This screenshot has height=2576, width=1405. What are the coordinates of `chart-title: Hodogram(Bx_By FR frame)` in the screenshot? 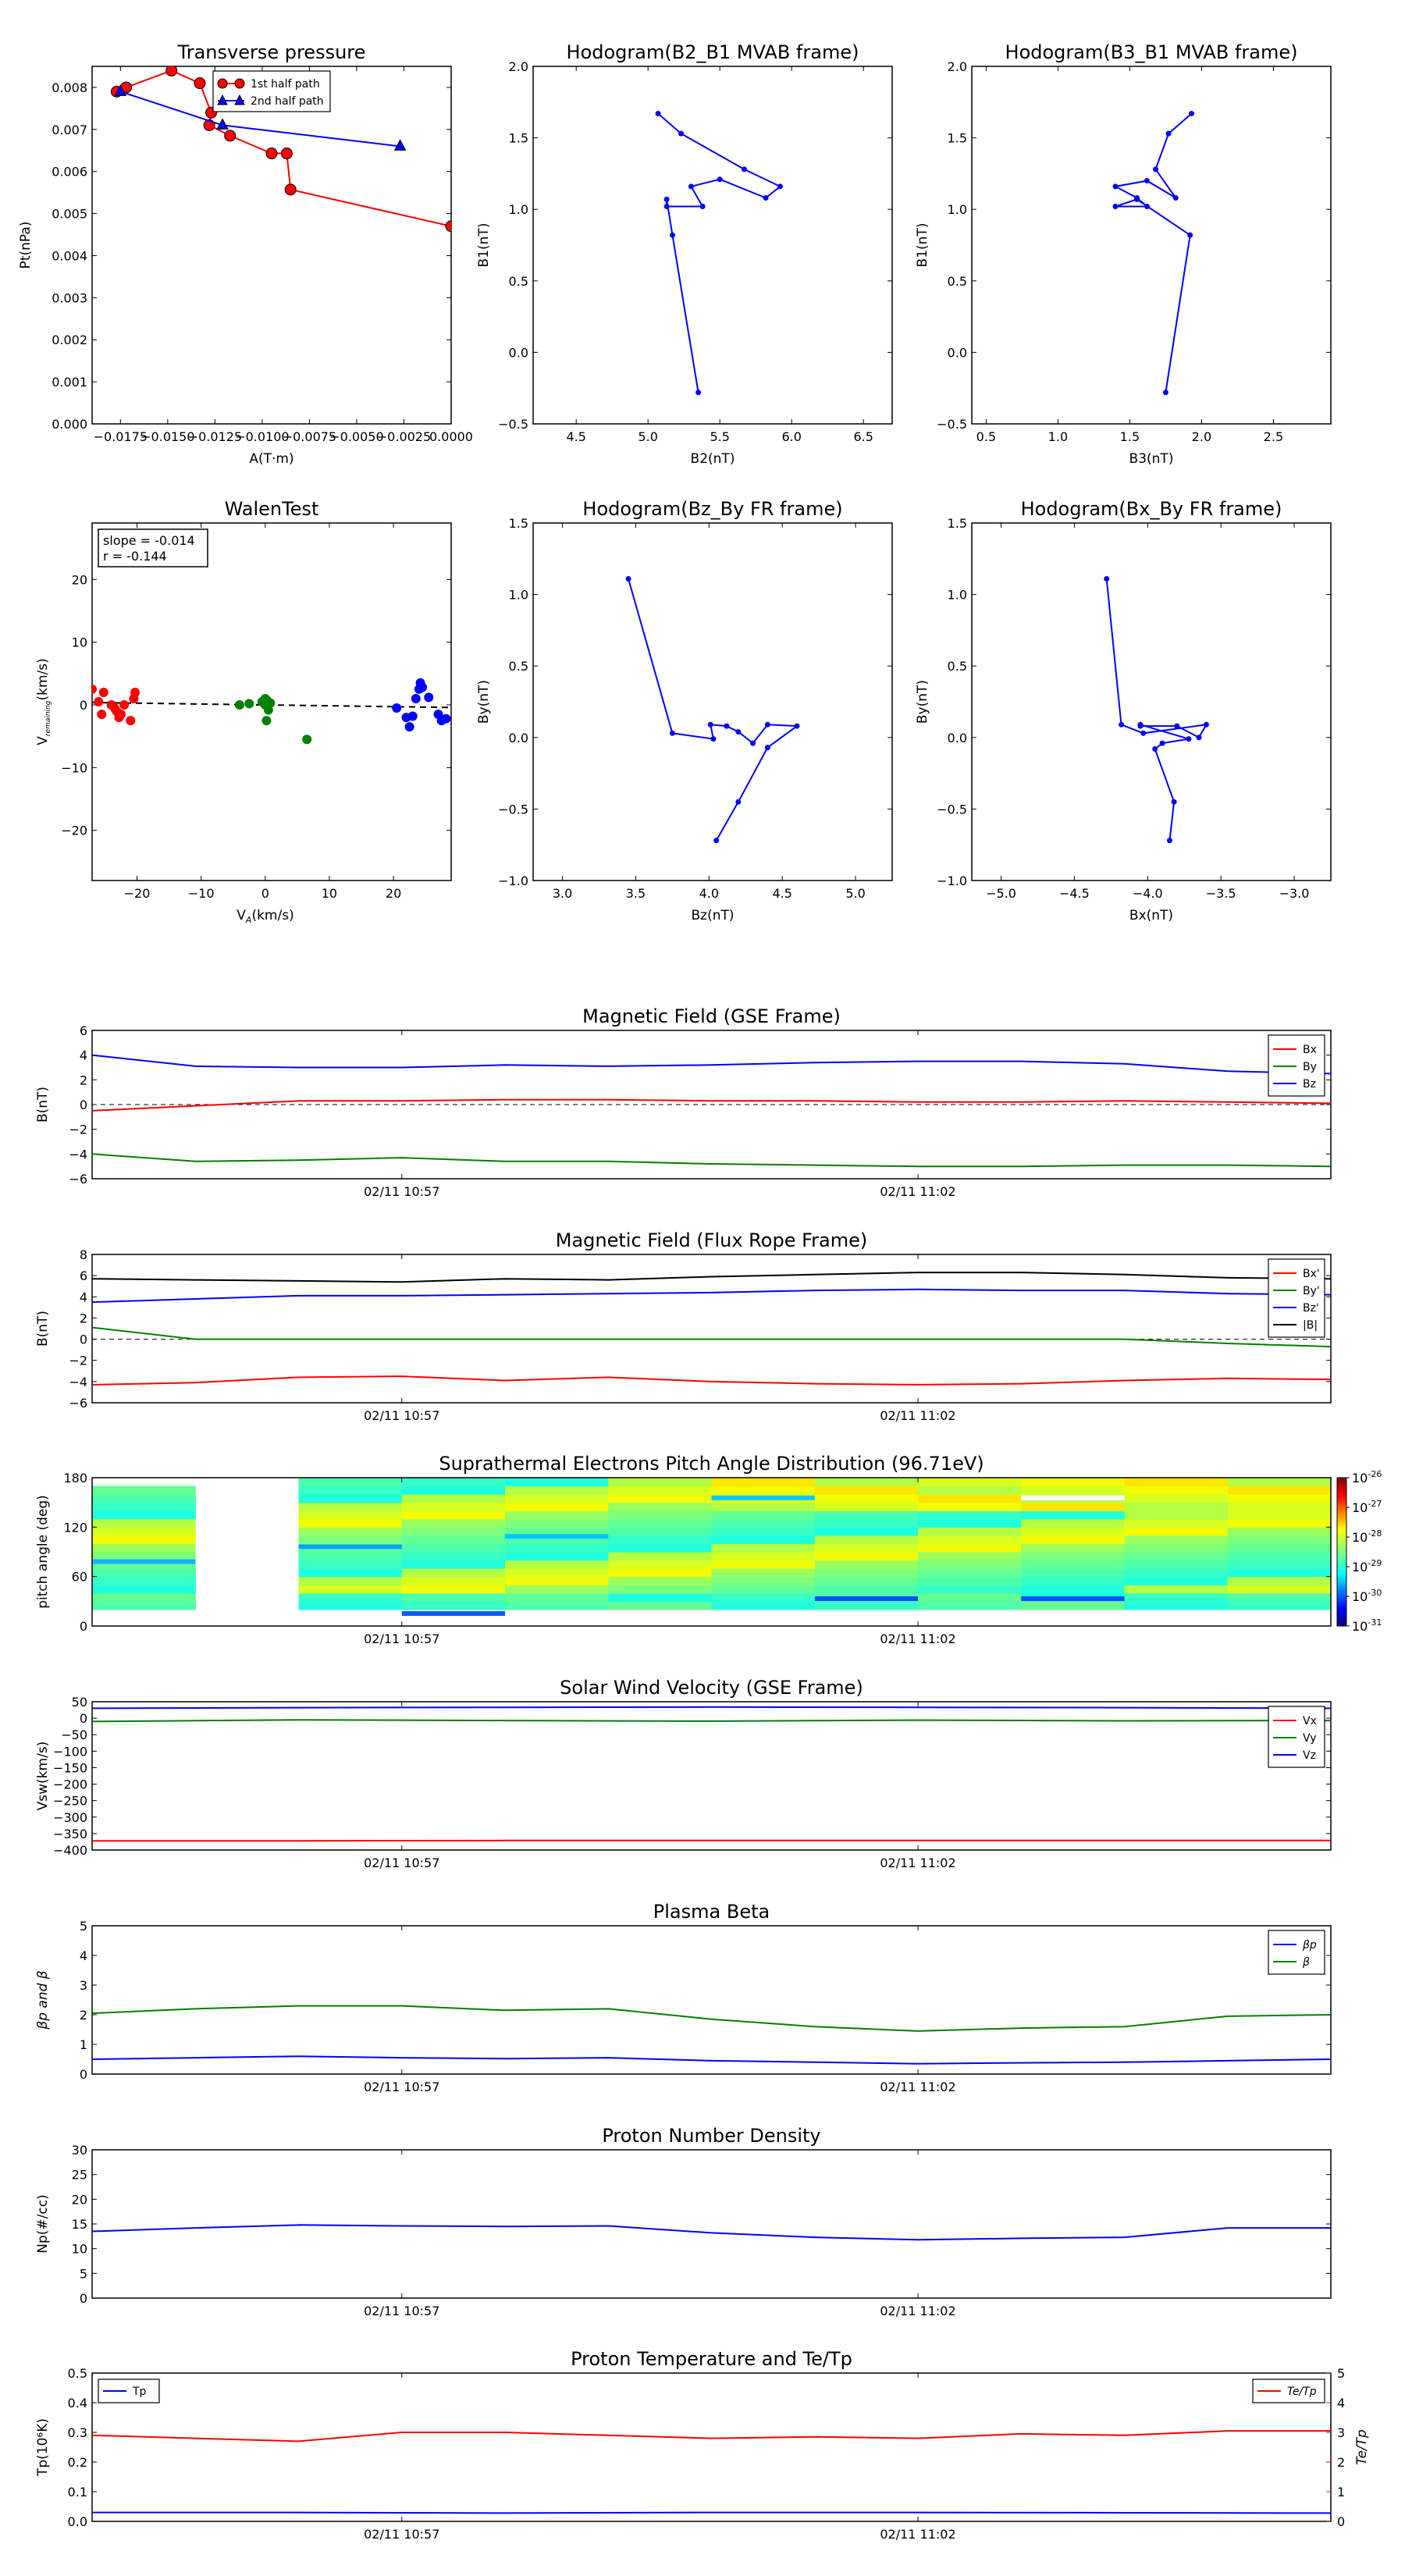 It's located at (1151, 509).